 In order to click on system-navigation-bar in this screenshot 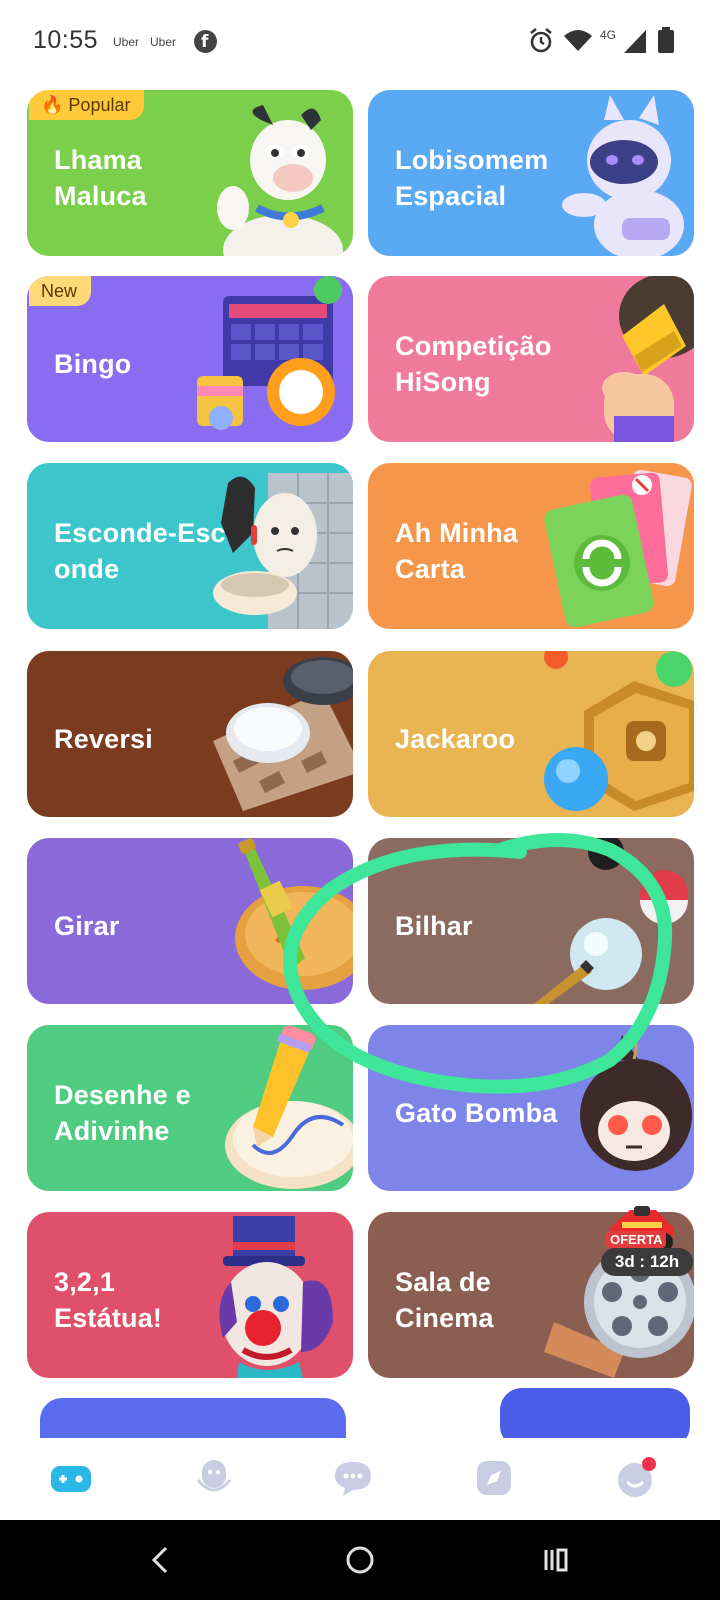, I will do `click(360, 1560)`.